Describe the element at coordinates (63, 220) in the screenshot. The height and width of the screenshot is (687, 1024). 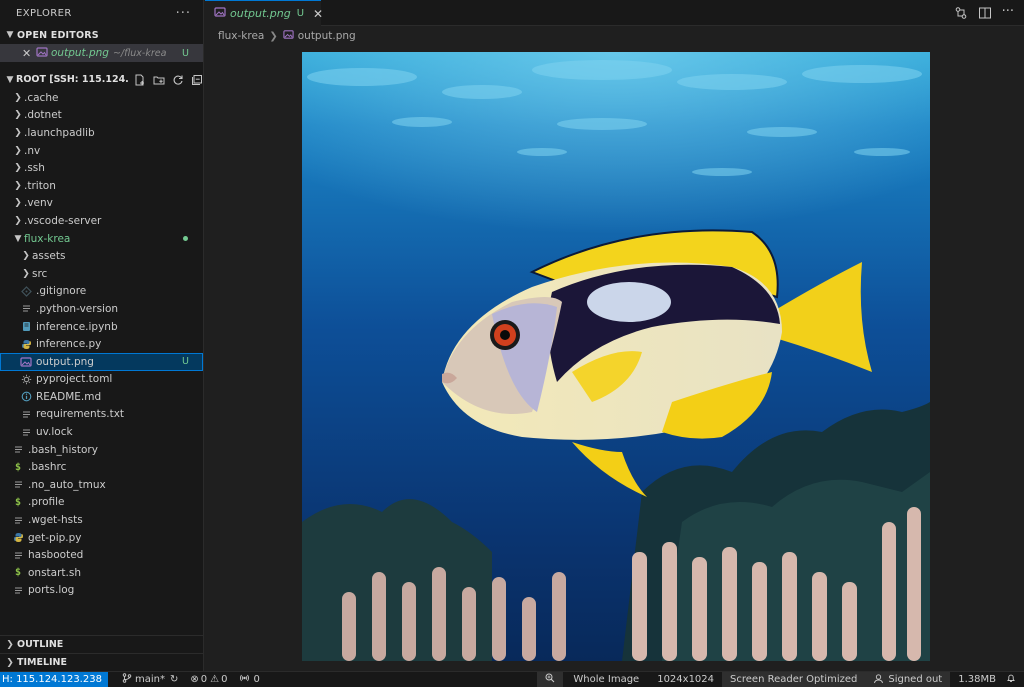
I see `tree-item-label: .vscode-server` at that location.